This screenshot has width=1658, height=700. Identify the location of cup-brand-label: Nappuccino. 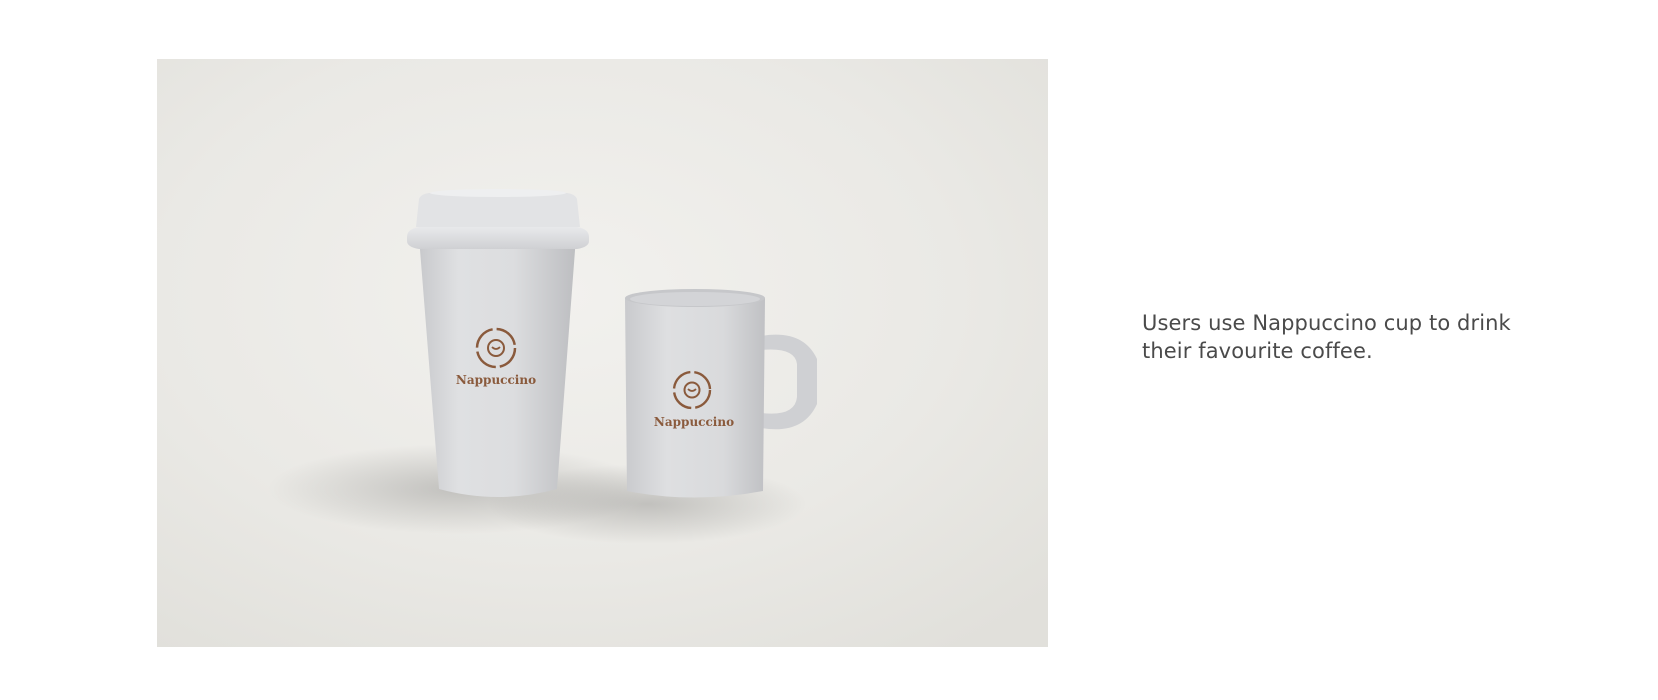
(496, 380).